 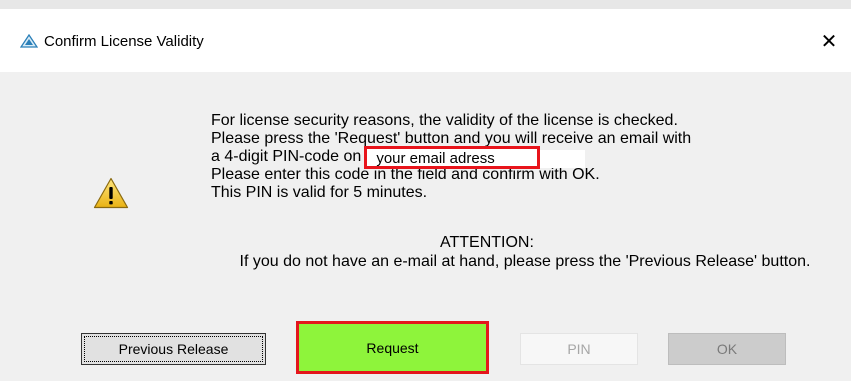 I want to click on warning-icon, so click(x=111, y=193).